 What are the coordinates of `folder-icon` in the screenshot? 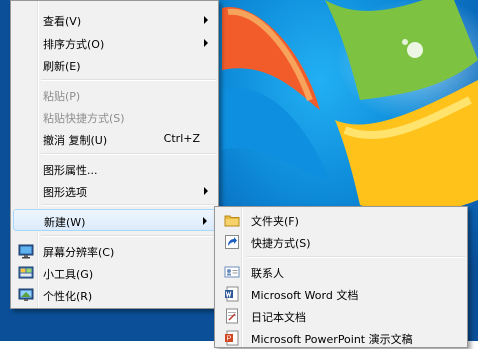 It's located at (232, 221).